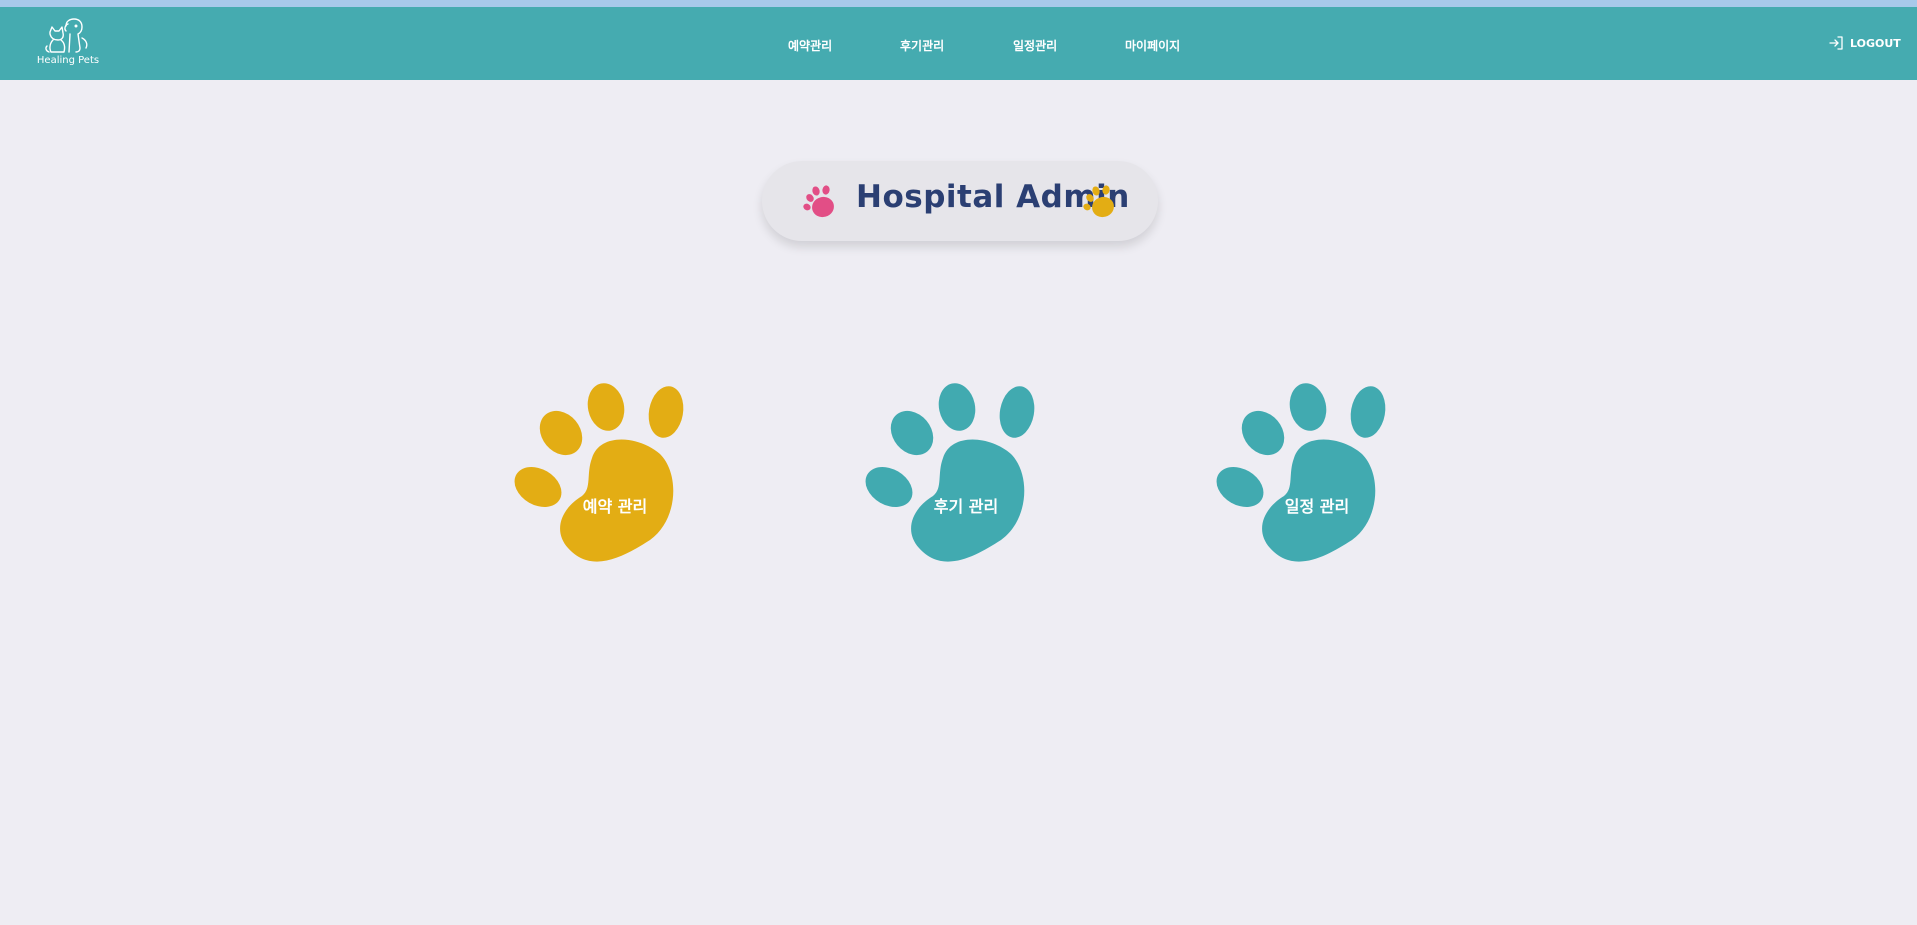 The image size is (1917, 925). What do you see at coordinates (68, 60) in the screenshot?
I see `logo-text: Healing Pets` at bounding box center [68, 60].